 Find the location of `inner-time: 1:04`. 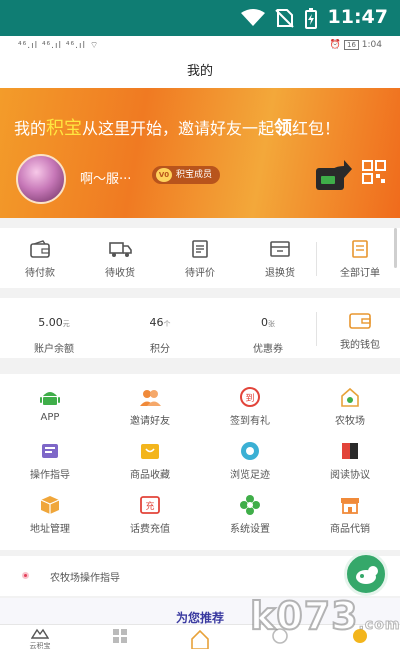

inner-time: 1:04 is located at coordinates (371, 45).